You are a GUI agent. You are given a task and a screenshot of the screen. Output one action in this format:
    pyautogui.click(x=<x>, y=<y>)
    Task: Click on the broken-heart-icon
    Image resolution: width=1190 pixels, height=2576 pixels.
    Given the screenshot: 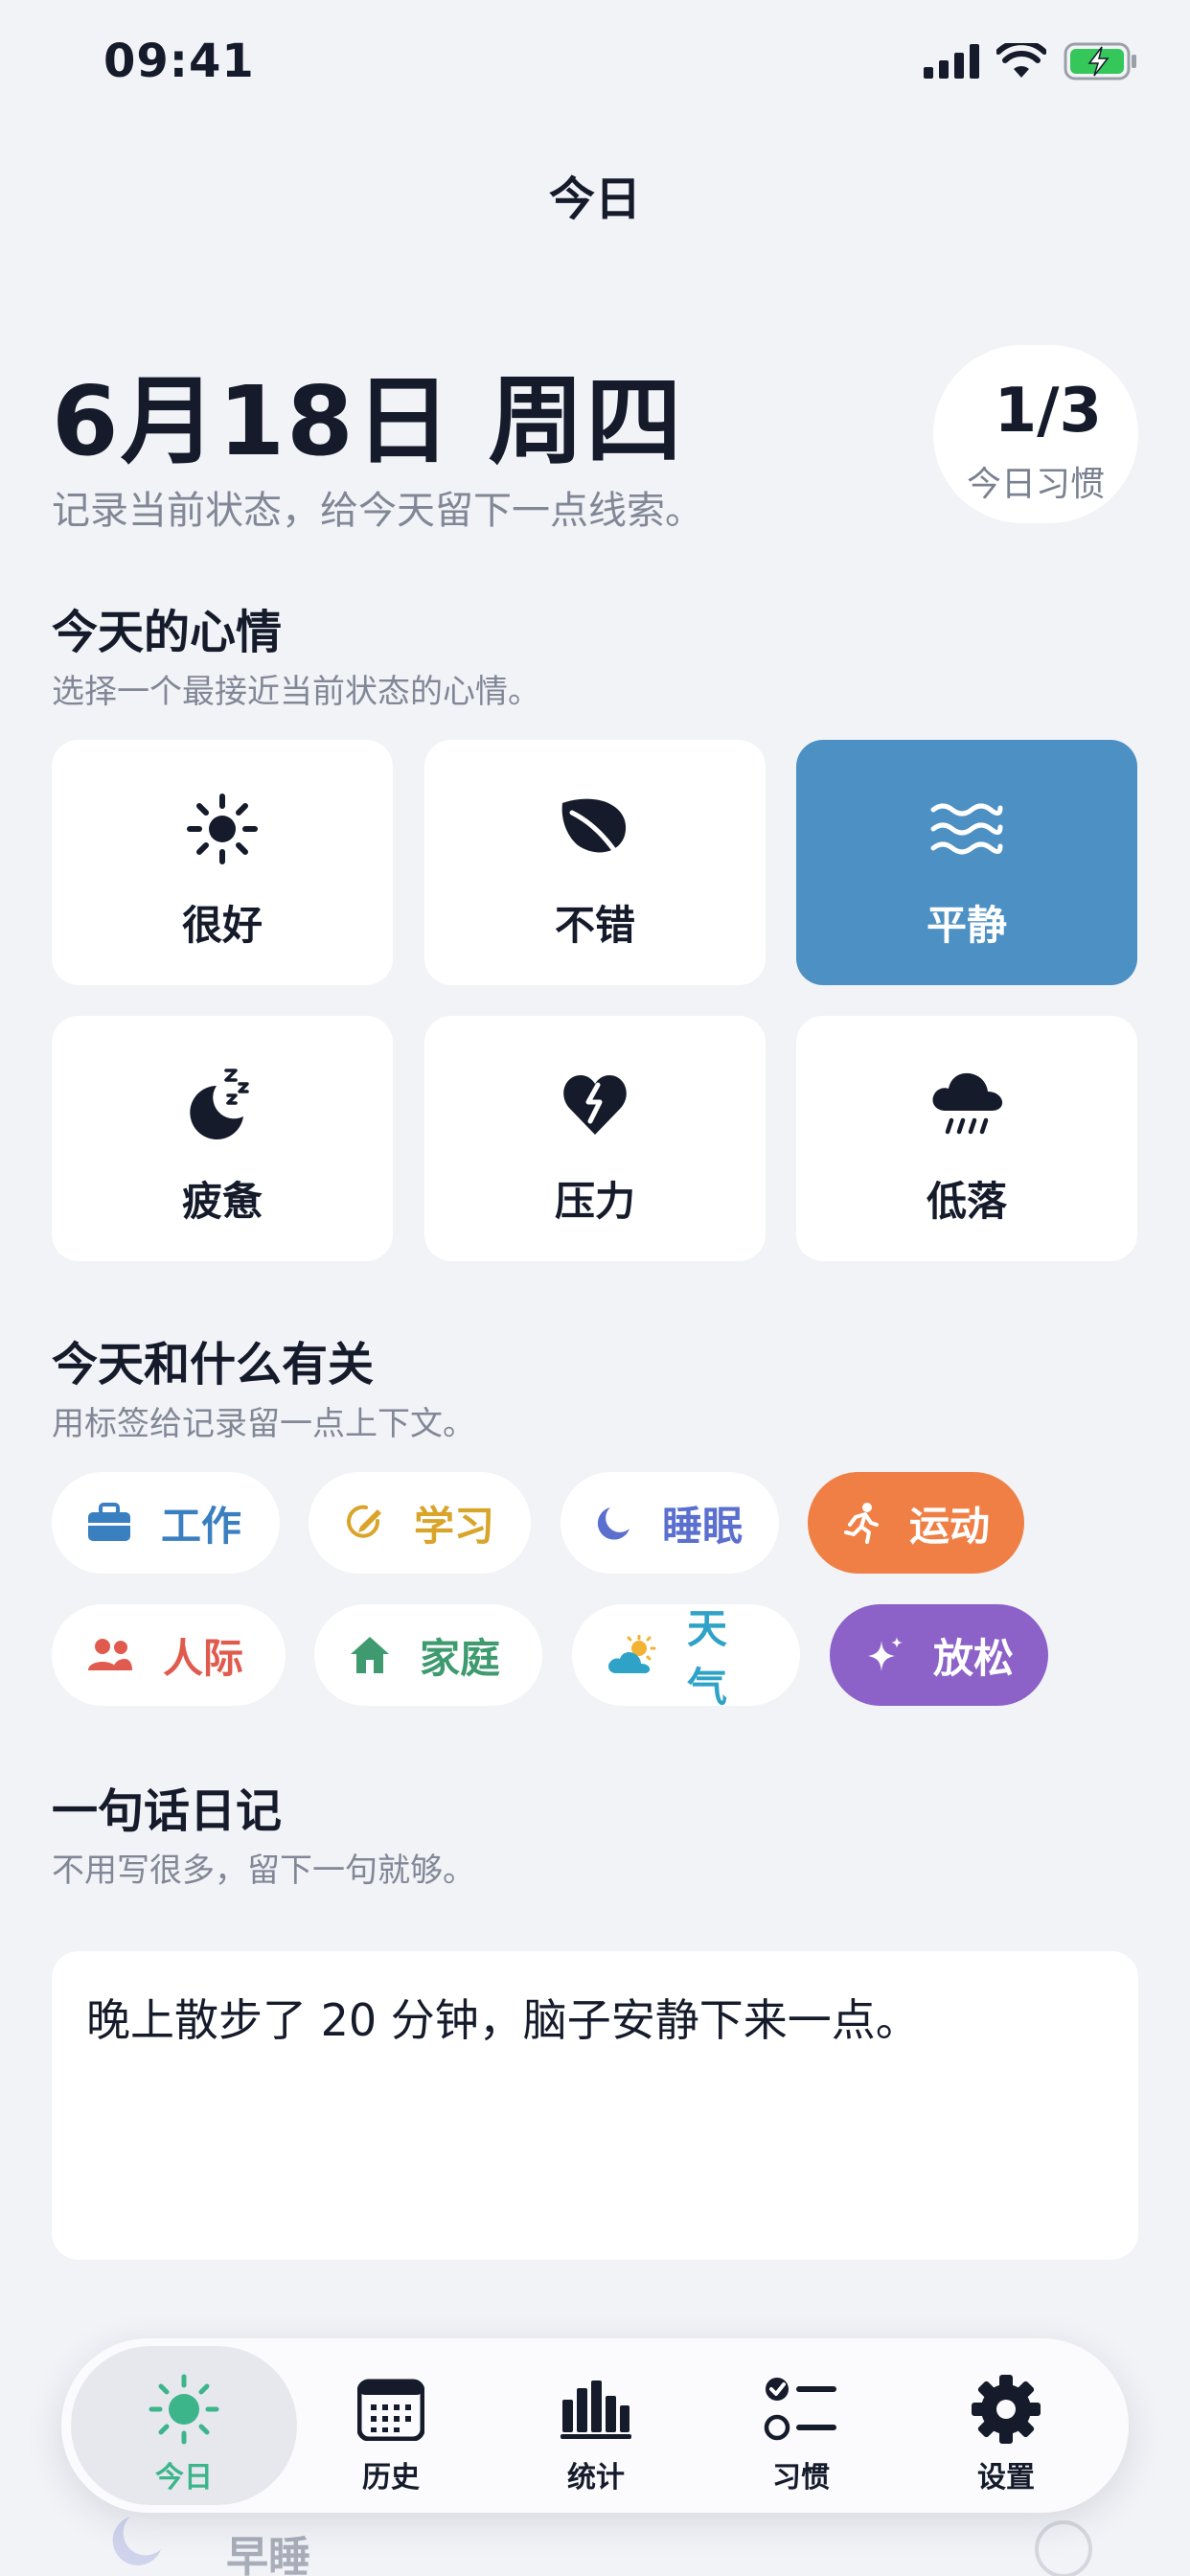 What is the action you would take?
    pyautogui.click(x=595, y=1105)
    